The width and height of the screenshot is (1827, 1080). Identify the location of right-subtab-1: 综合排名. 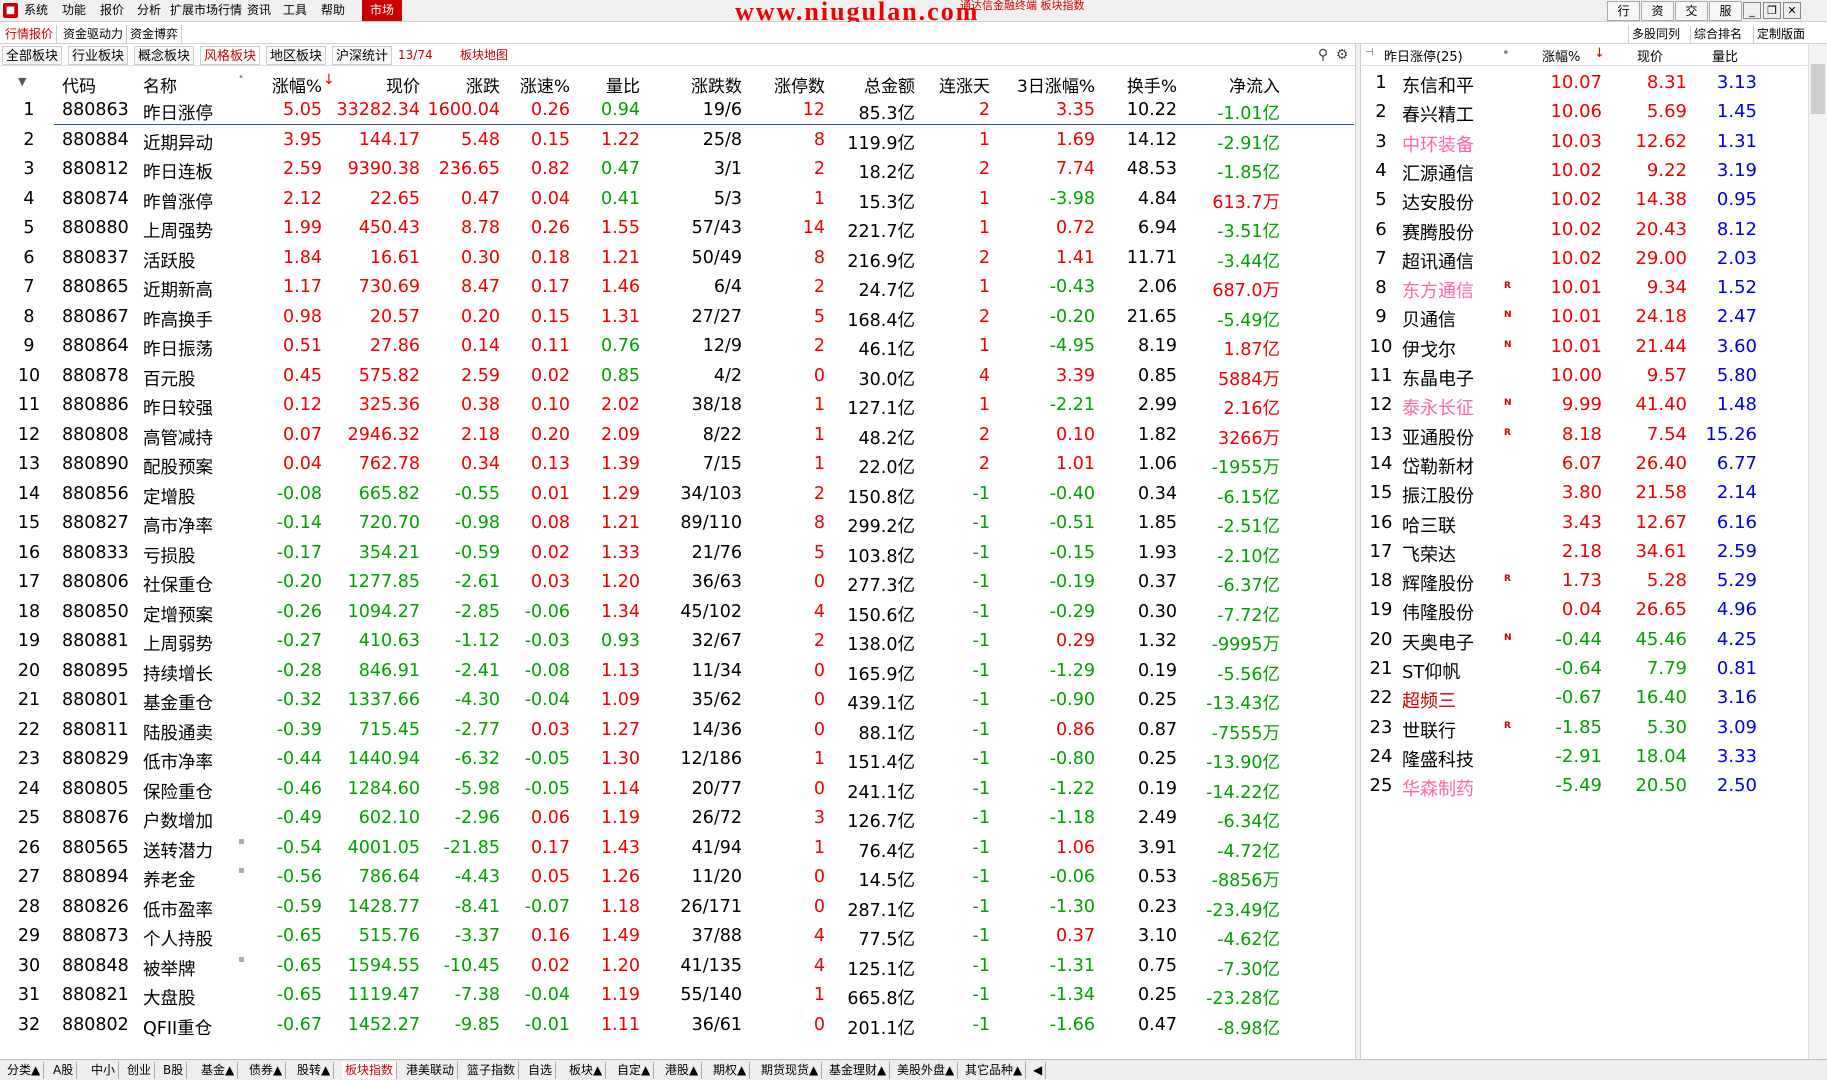
(1717, 34).